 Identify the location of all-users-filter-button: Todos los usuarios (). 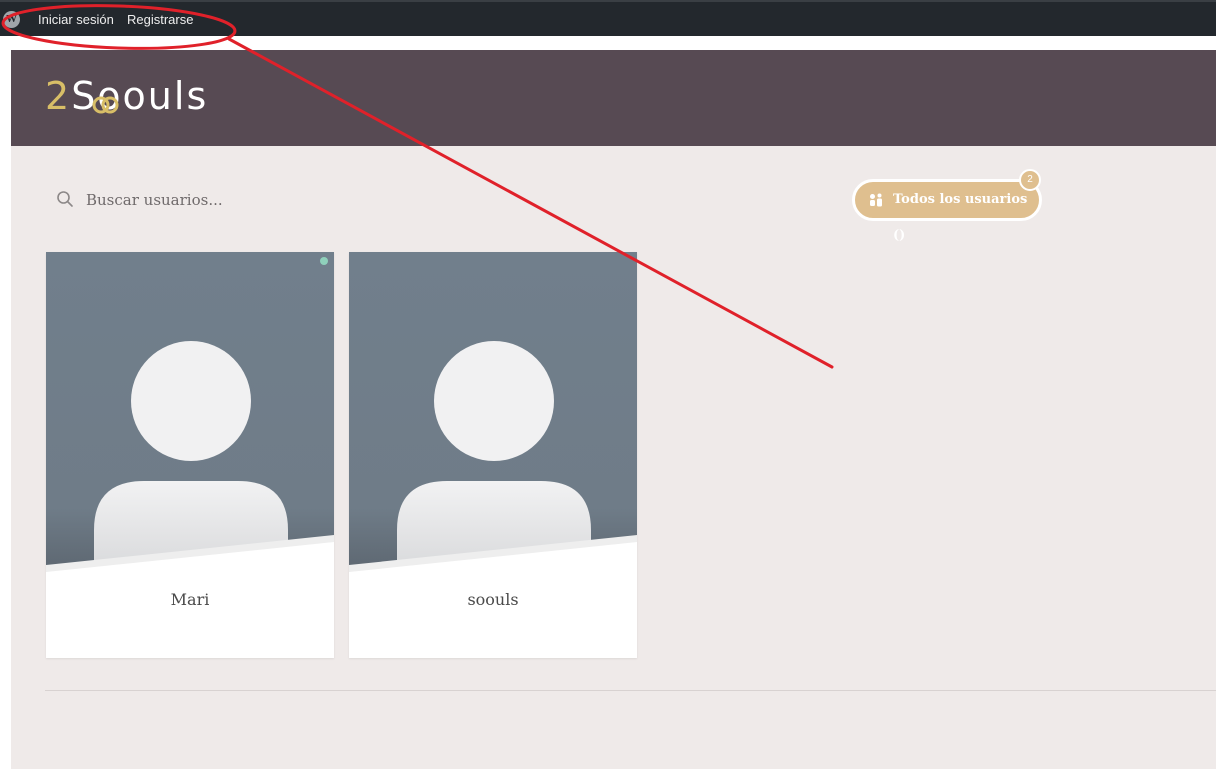
(947, 211).